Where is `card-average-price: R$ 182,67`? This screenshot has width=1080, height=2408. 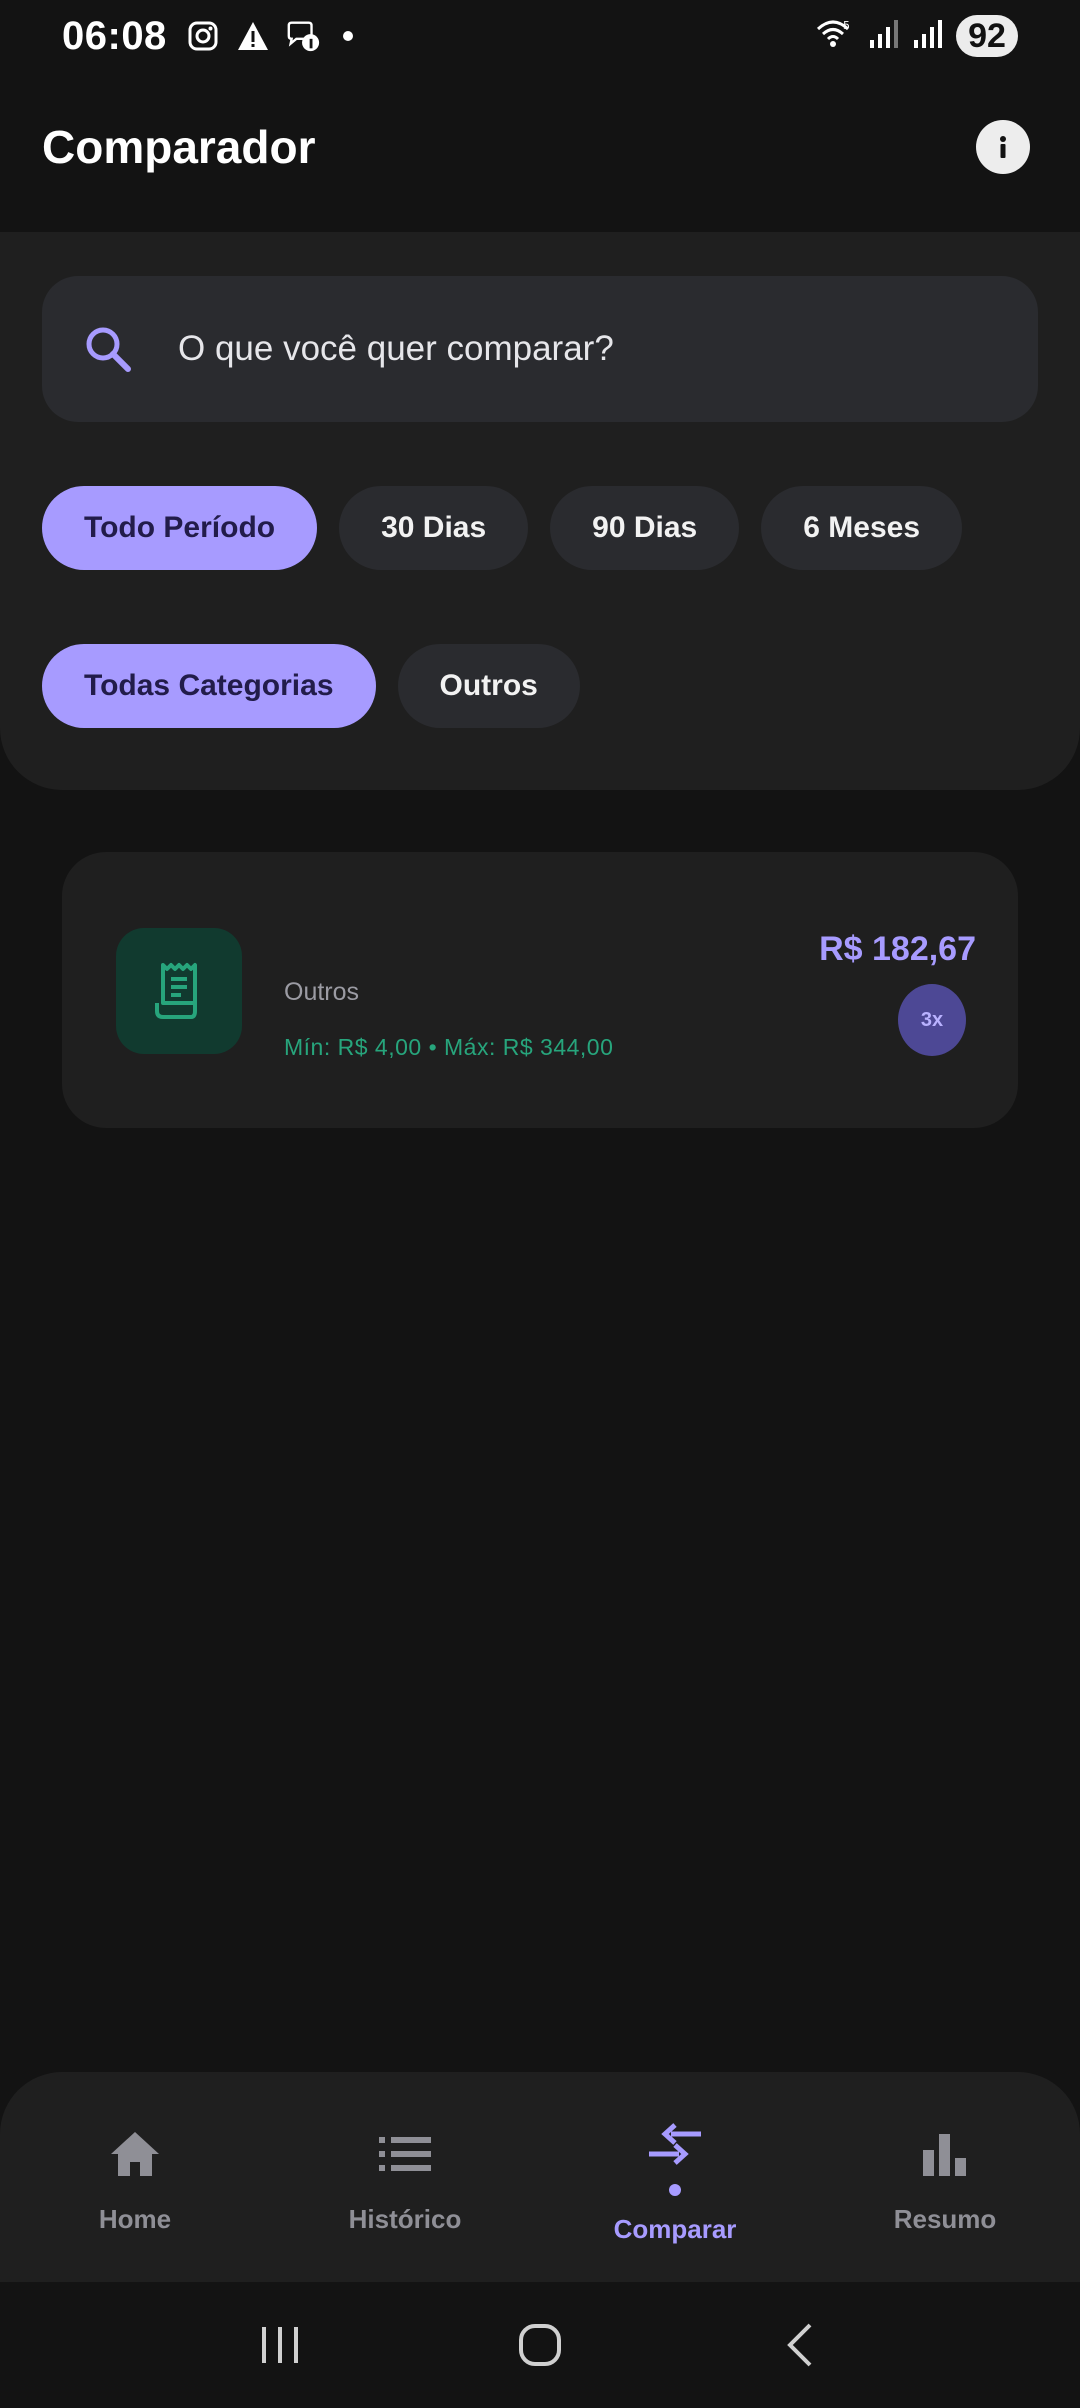
card-average-price: R$ 182,67 is located at coordinates (897, 949).